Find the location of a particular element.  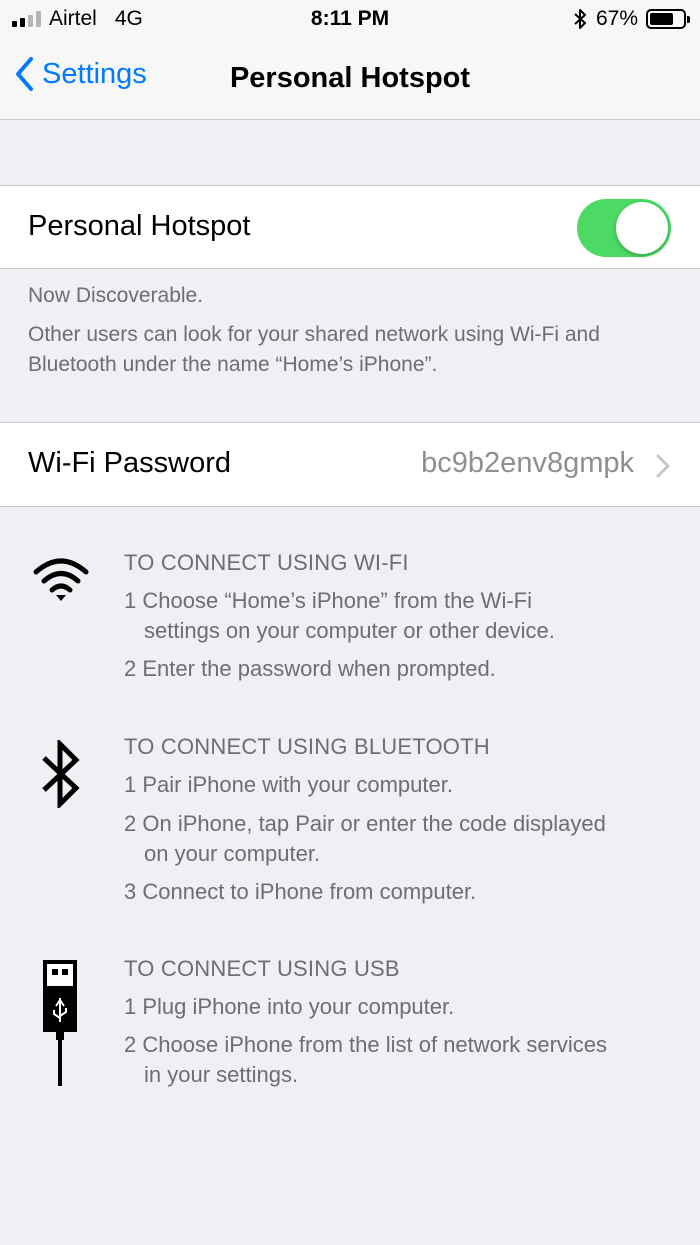

toggle-knob is located at coordinates (642, 228).